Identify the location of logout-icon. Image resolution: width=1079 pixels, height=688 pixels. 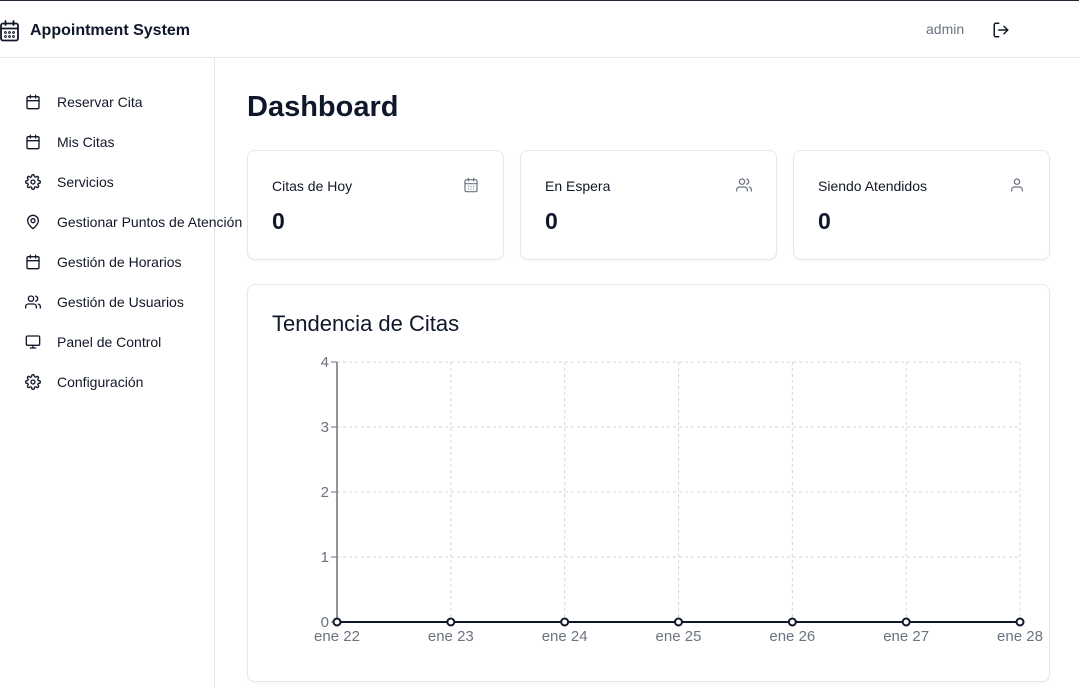
(1001, 30).